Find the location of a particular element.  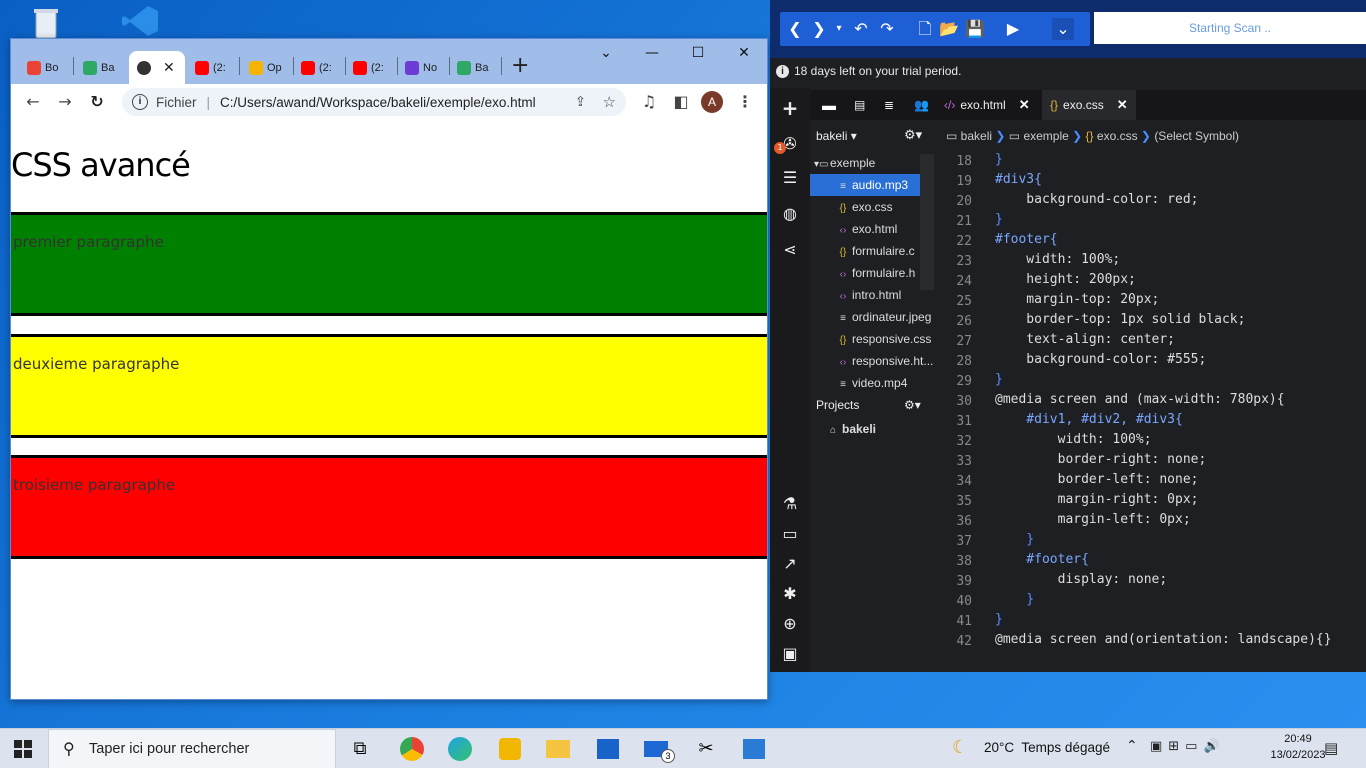

code-line: background-color: #555; is located at coordinates (1100, 359).